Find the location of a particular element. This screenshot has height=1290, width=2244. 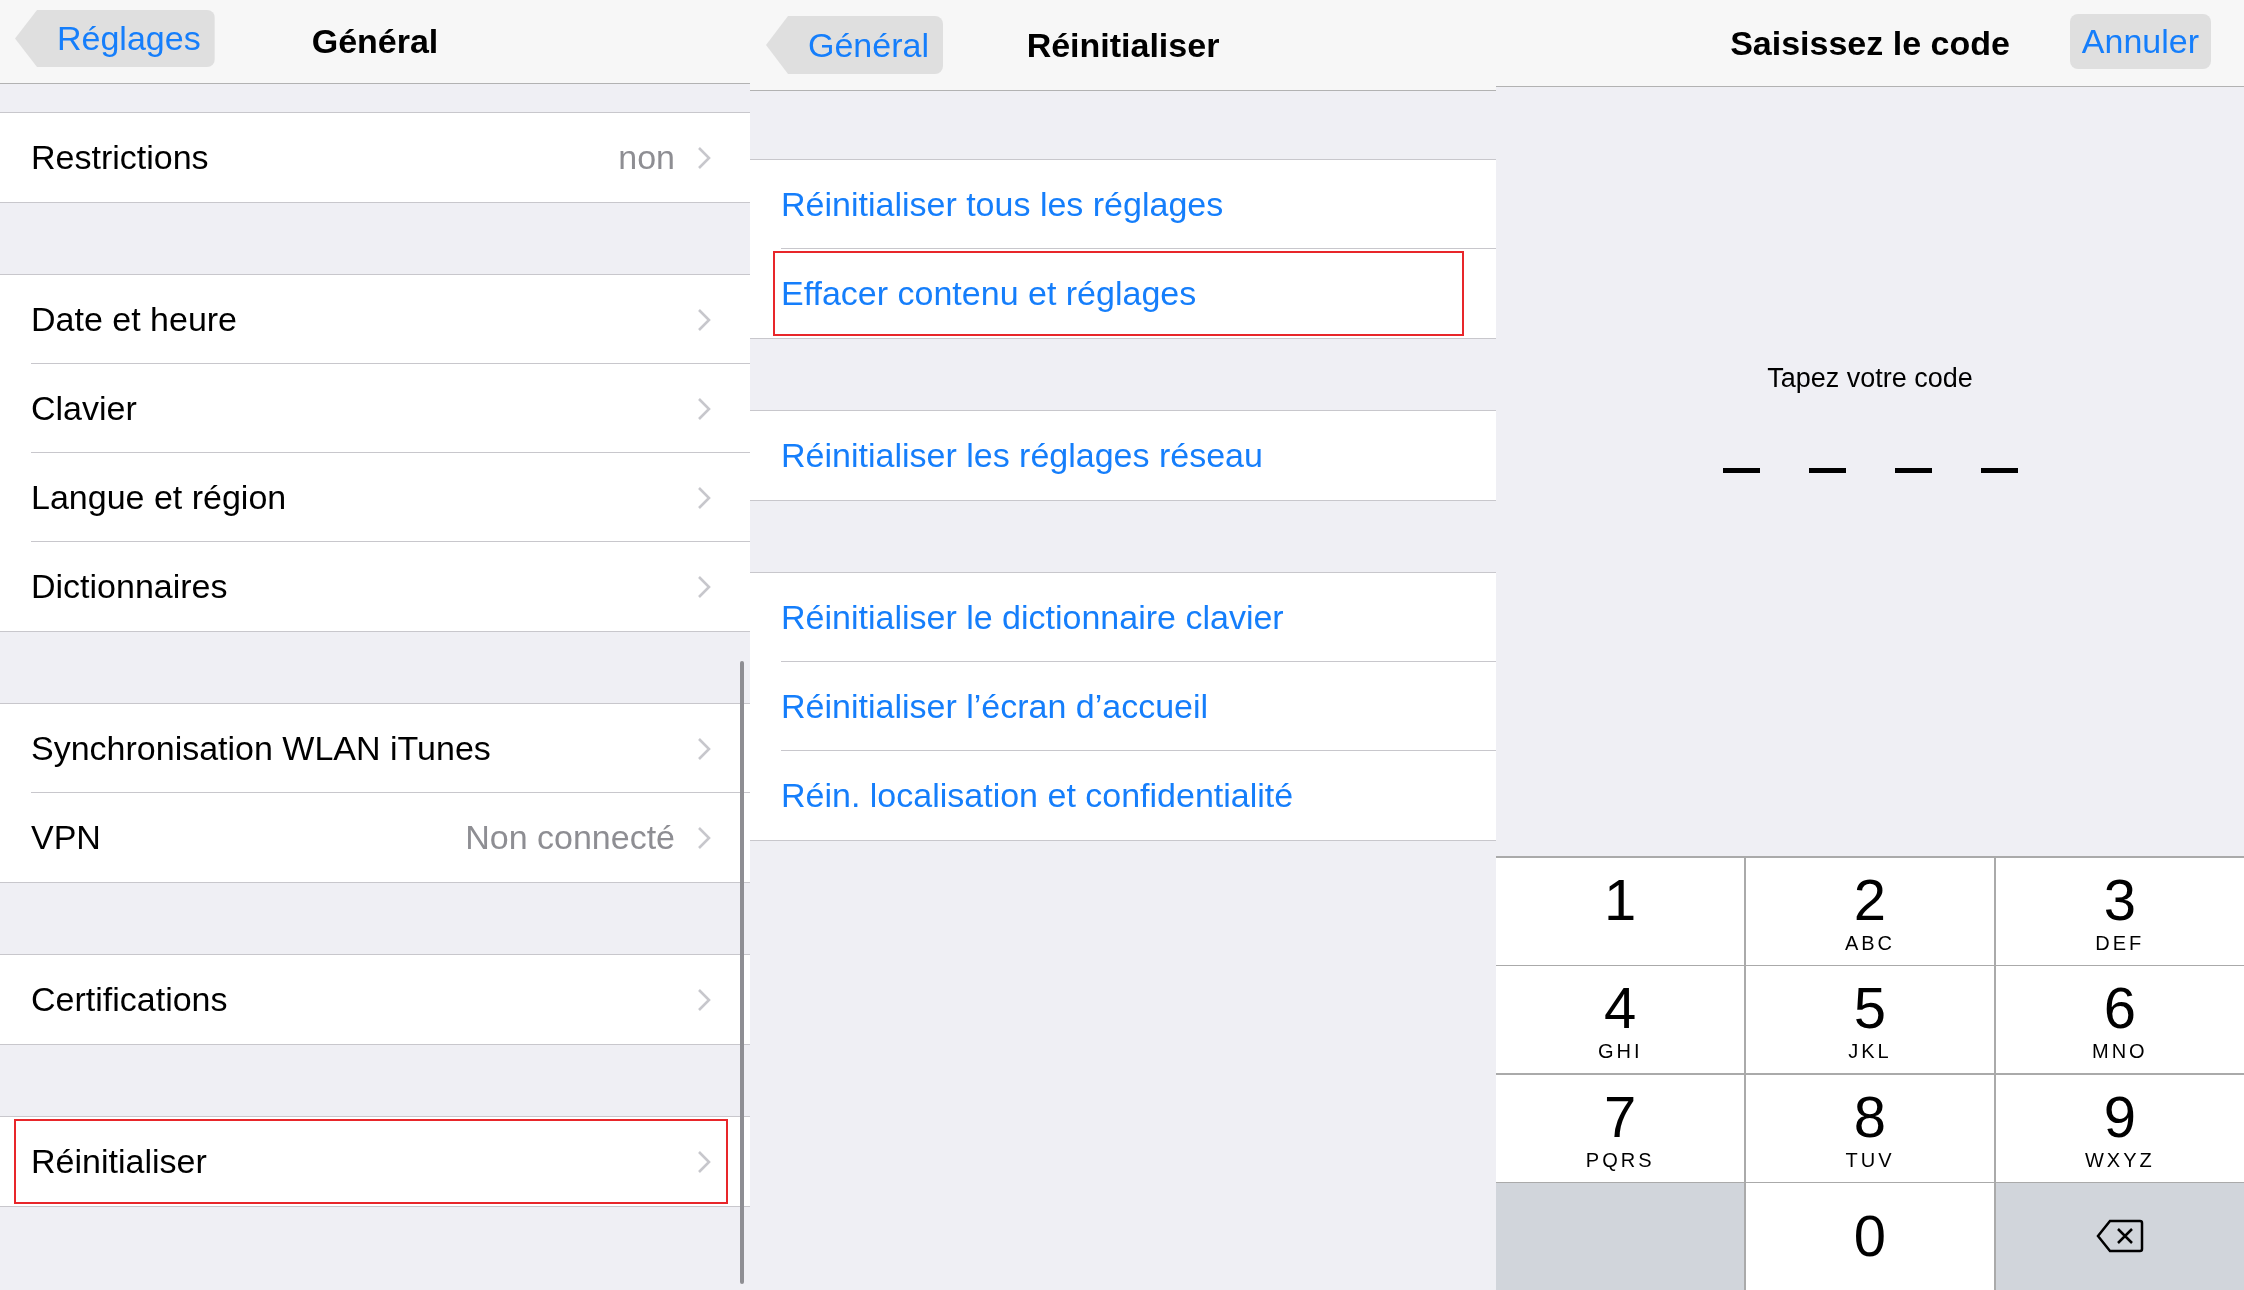

settings-row: Réinitialiser is located at coordinates (375, 1161).